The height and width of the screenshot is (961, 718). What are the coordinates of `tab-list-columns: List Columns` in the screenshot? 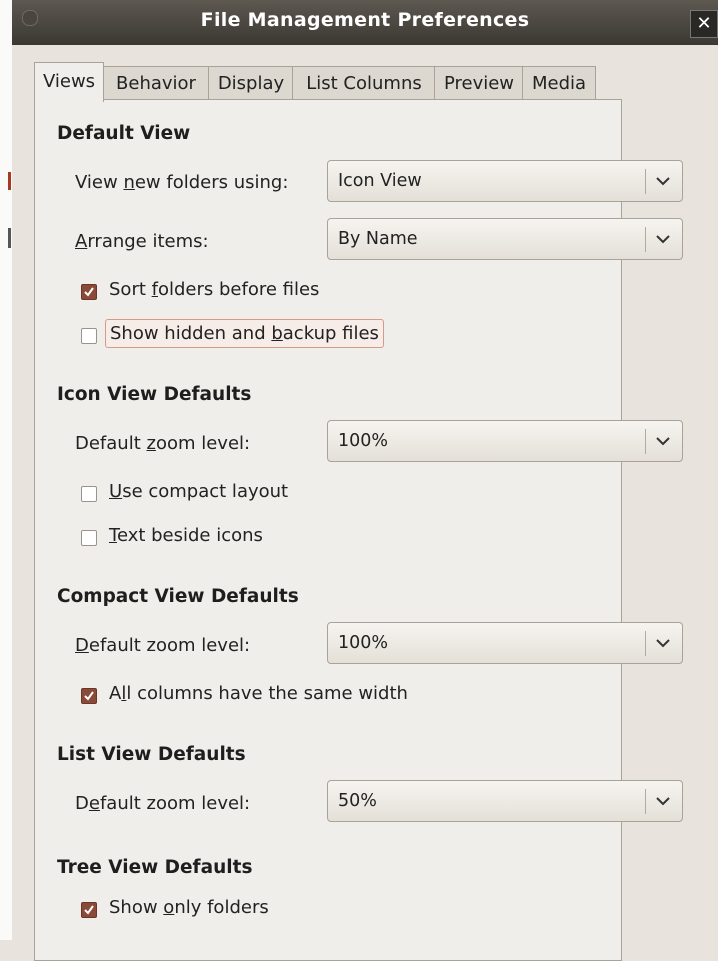 It's located at (364, 83).